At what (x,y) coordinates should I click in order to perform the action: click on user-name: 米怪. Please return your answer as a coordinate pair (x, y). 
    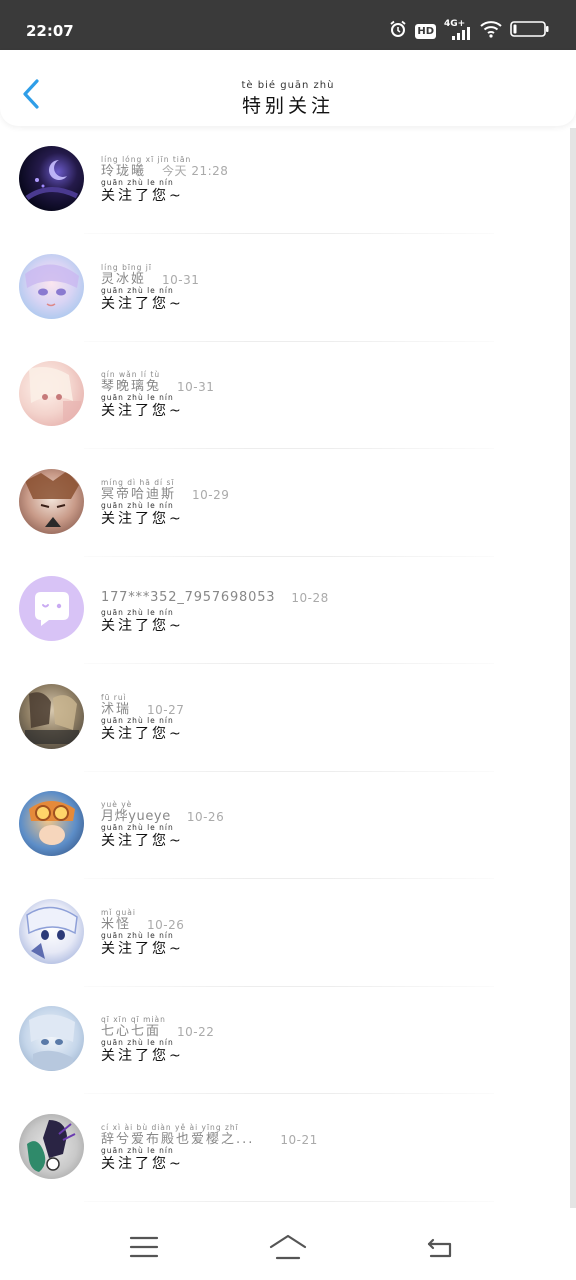
    Looking at the image, I should click on (116, 922).